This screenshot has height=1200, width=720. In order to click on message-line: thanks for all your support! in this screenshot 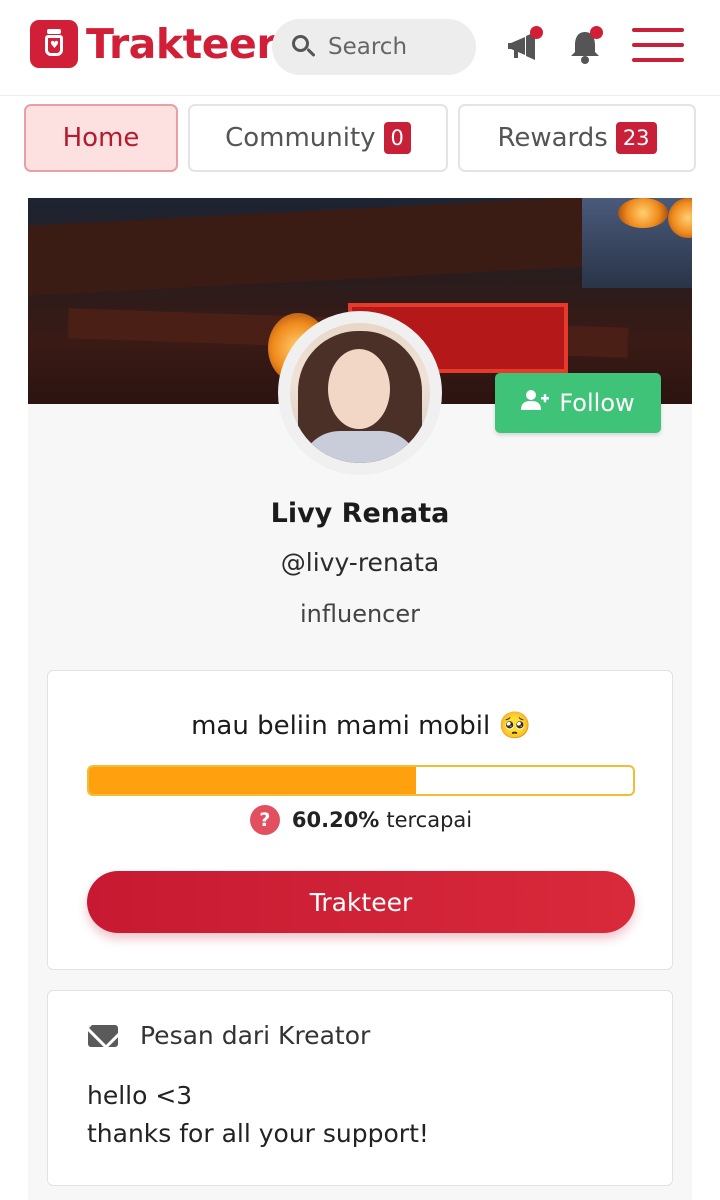, I will do `click(258, 1133)`.